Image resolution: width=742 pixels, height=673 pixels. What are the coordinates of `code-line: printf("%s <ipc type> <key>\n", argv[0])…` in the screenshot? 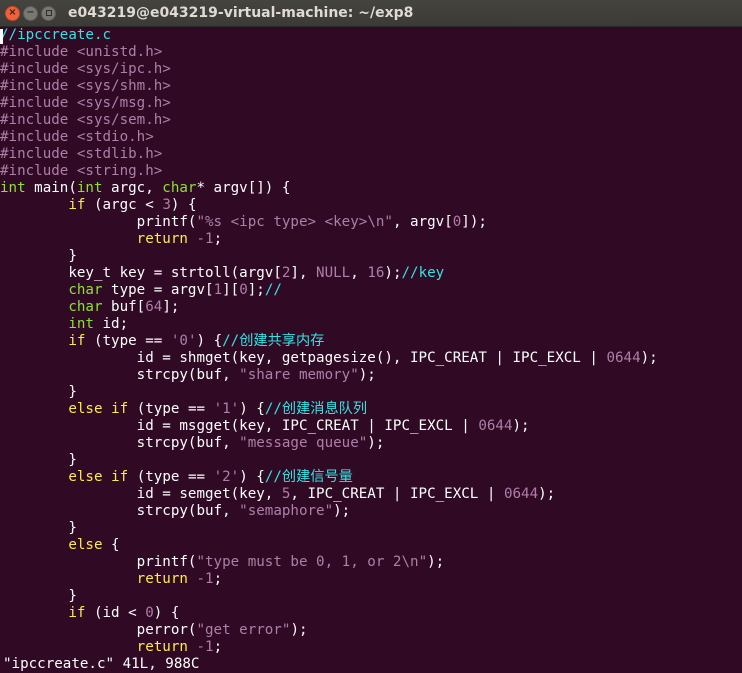 It's located at (371, 222).